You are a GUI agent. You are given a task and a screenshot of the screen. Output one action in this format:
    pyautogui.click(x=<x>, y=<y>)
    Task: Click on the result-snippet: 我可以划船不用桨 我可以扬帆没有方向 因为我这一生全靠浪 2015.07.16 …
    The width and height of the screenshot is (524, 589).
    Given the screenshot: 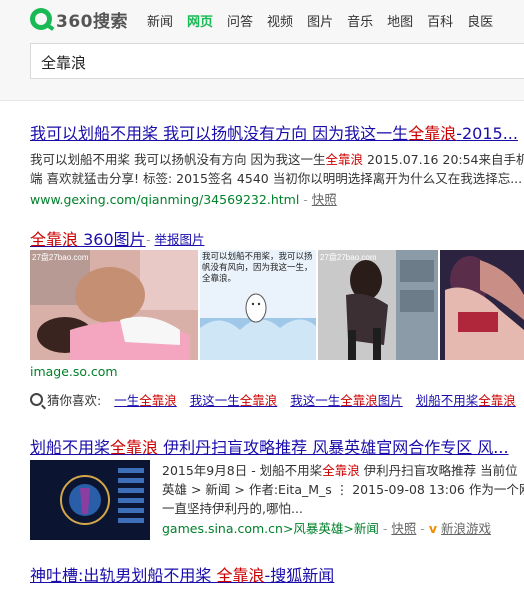 What is the action you would take?
    pyautogui.click(x=277, y=159)
    